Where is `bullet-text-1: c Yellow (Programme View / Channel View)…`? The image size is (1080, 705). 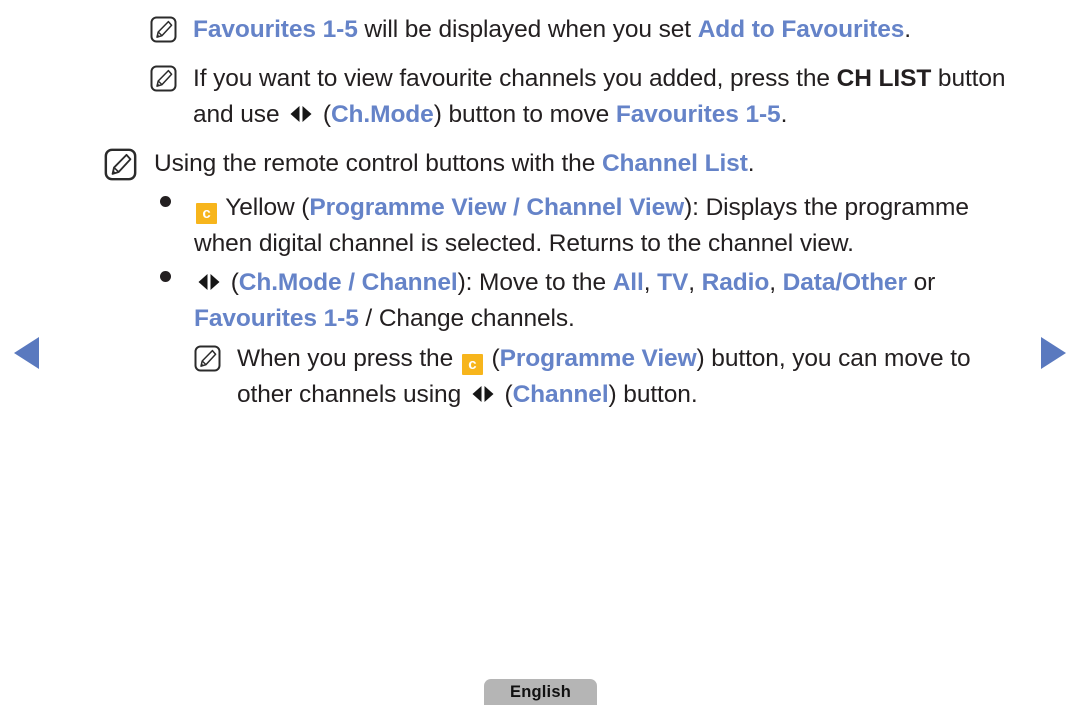
bullet-text-1: c Yellow (Programme View / Channel View)… is located at coordinates (612, 226).